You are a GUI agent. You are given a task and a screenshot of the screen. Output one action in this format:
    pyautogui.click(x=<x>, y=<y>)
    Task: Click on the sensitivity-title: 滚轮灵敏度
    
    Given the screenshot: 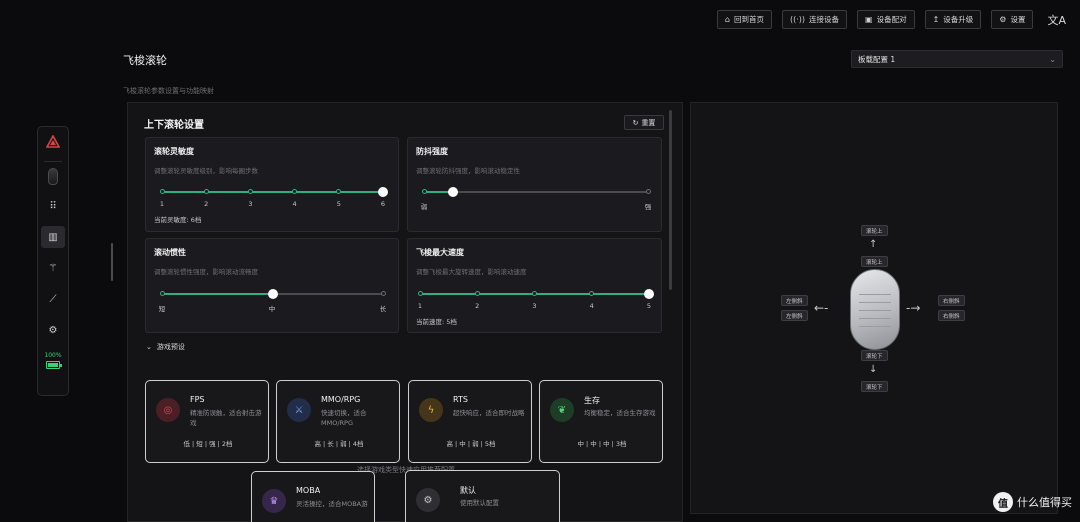 What is the action you would take?
    pyautogui.click(x=174, y=151)
    